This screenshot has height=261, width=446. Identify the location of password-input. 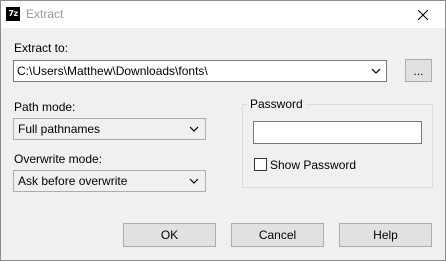
(337, 132).